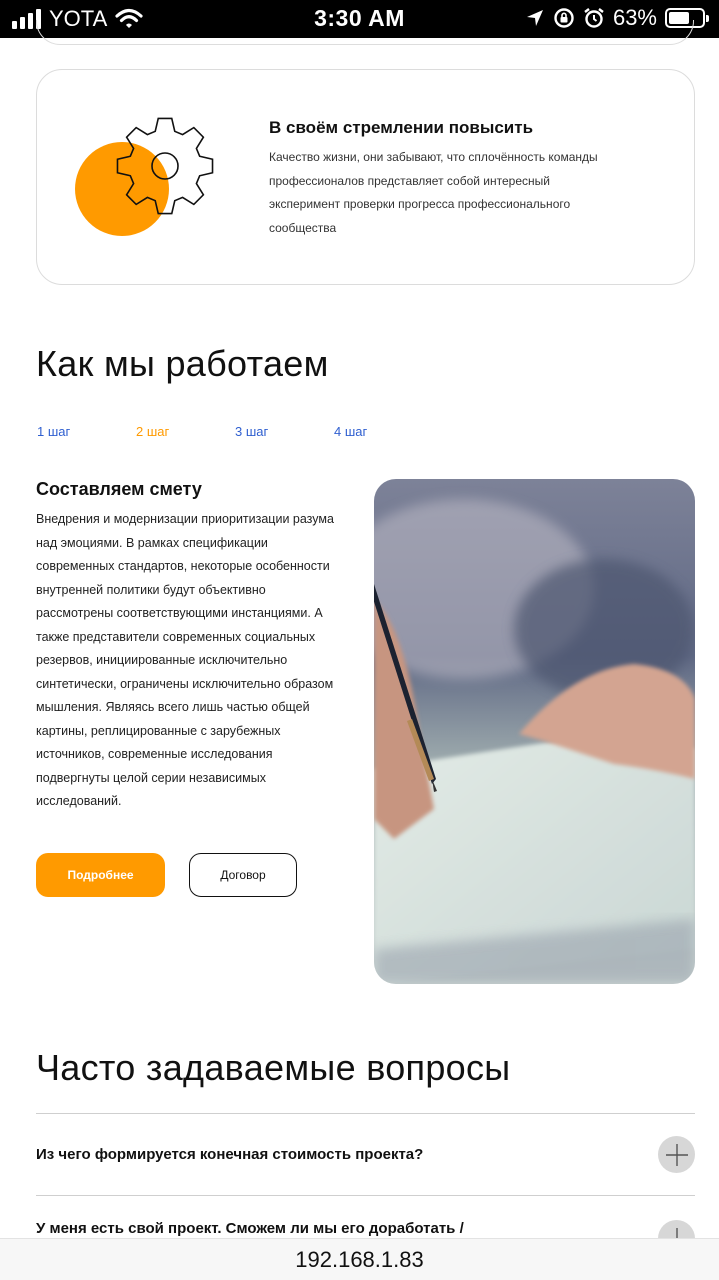  Describe the element at coordinates (100, 875) in the screenshot. I see `more-button: Подробнее` at that location.